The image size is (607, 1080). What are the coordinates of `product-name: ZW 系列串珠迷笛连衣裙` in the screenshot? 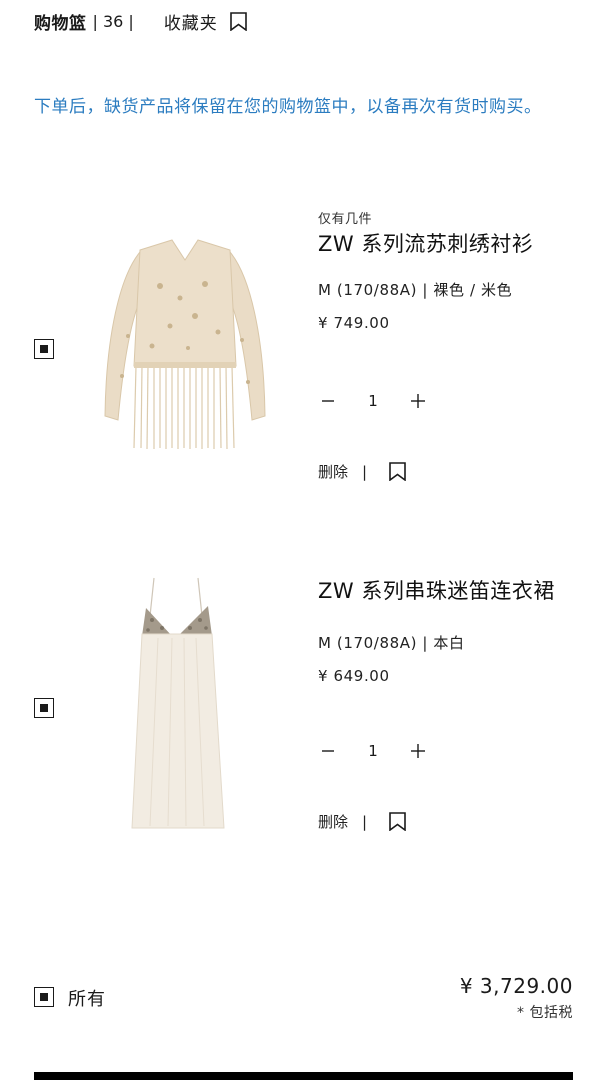 It's located at (453, 591).